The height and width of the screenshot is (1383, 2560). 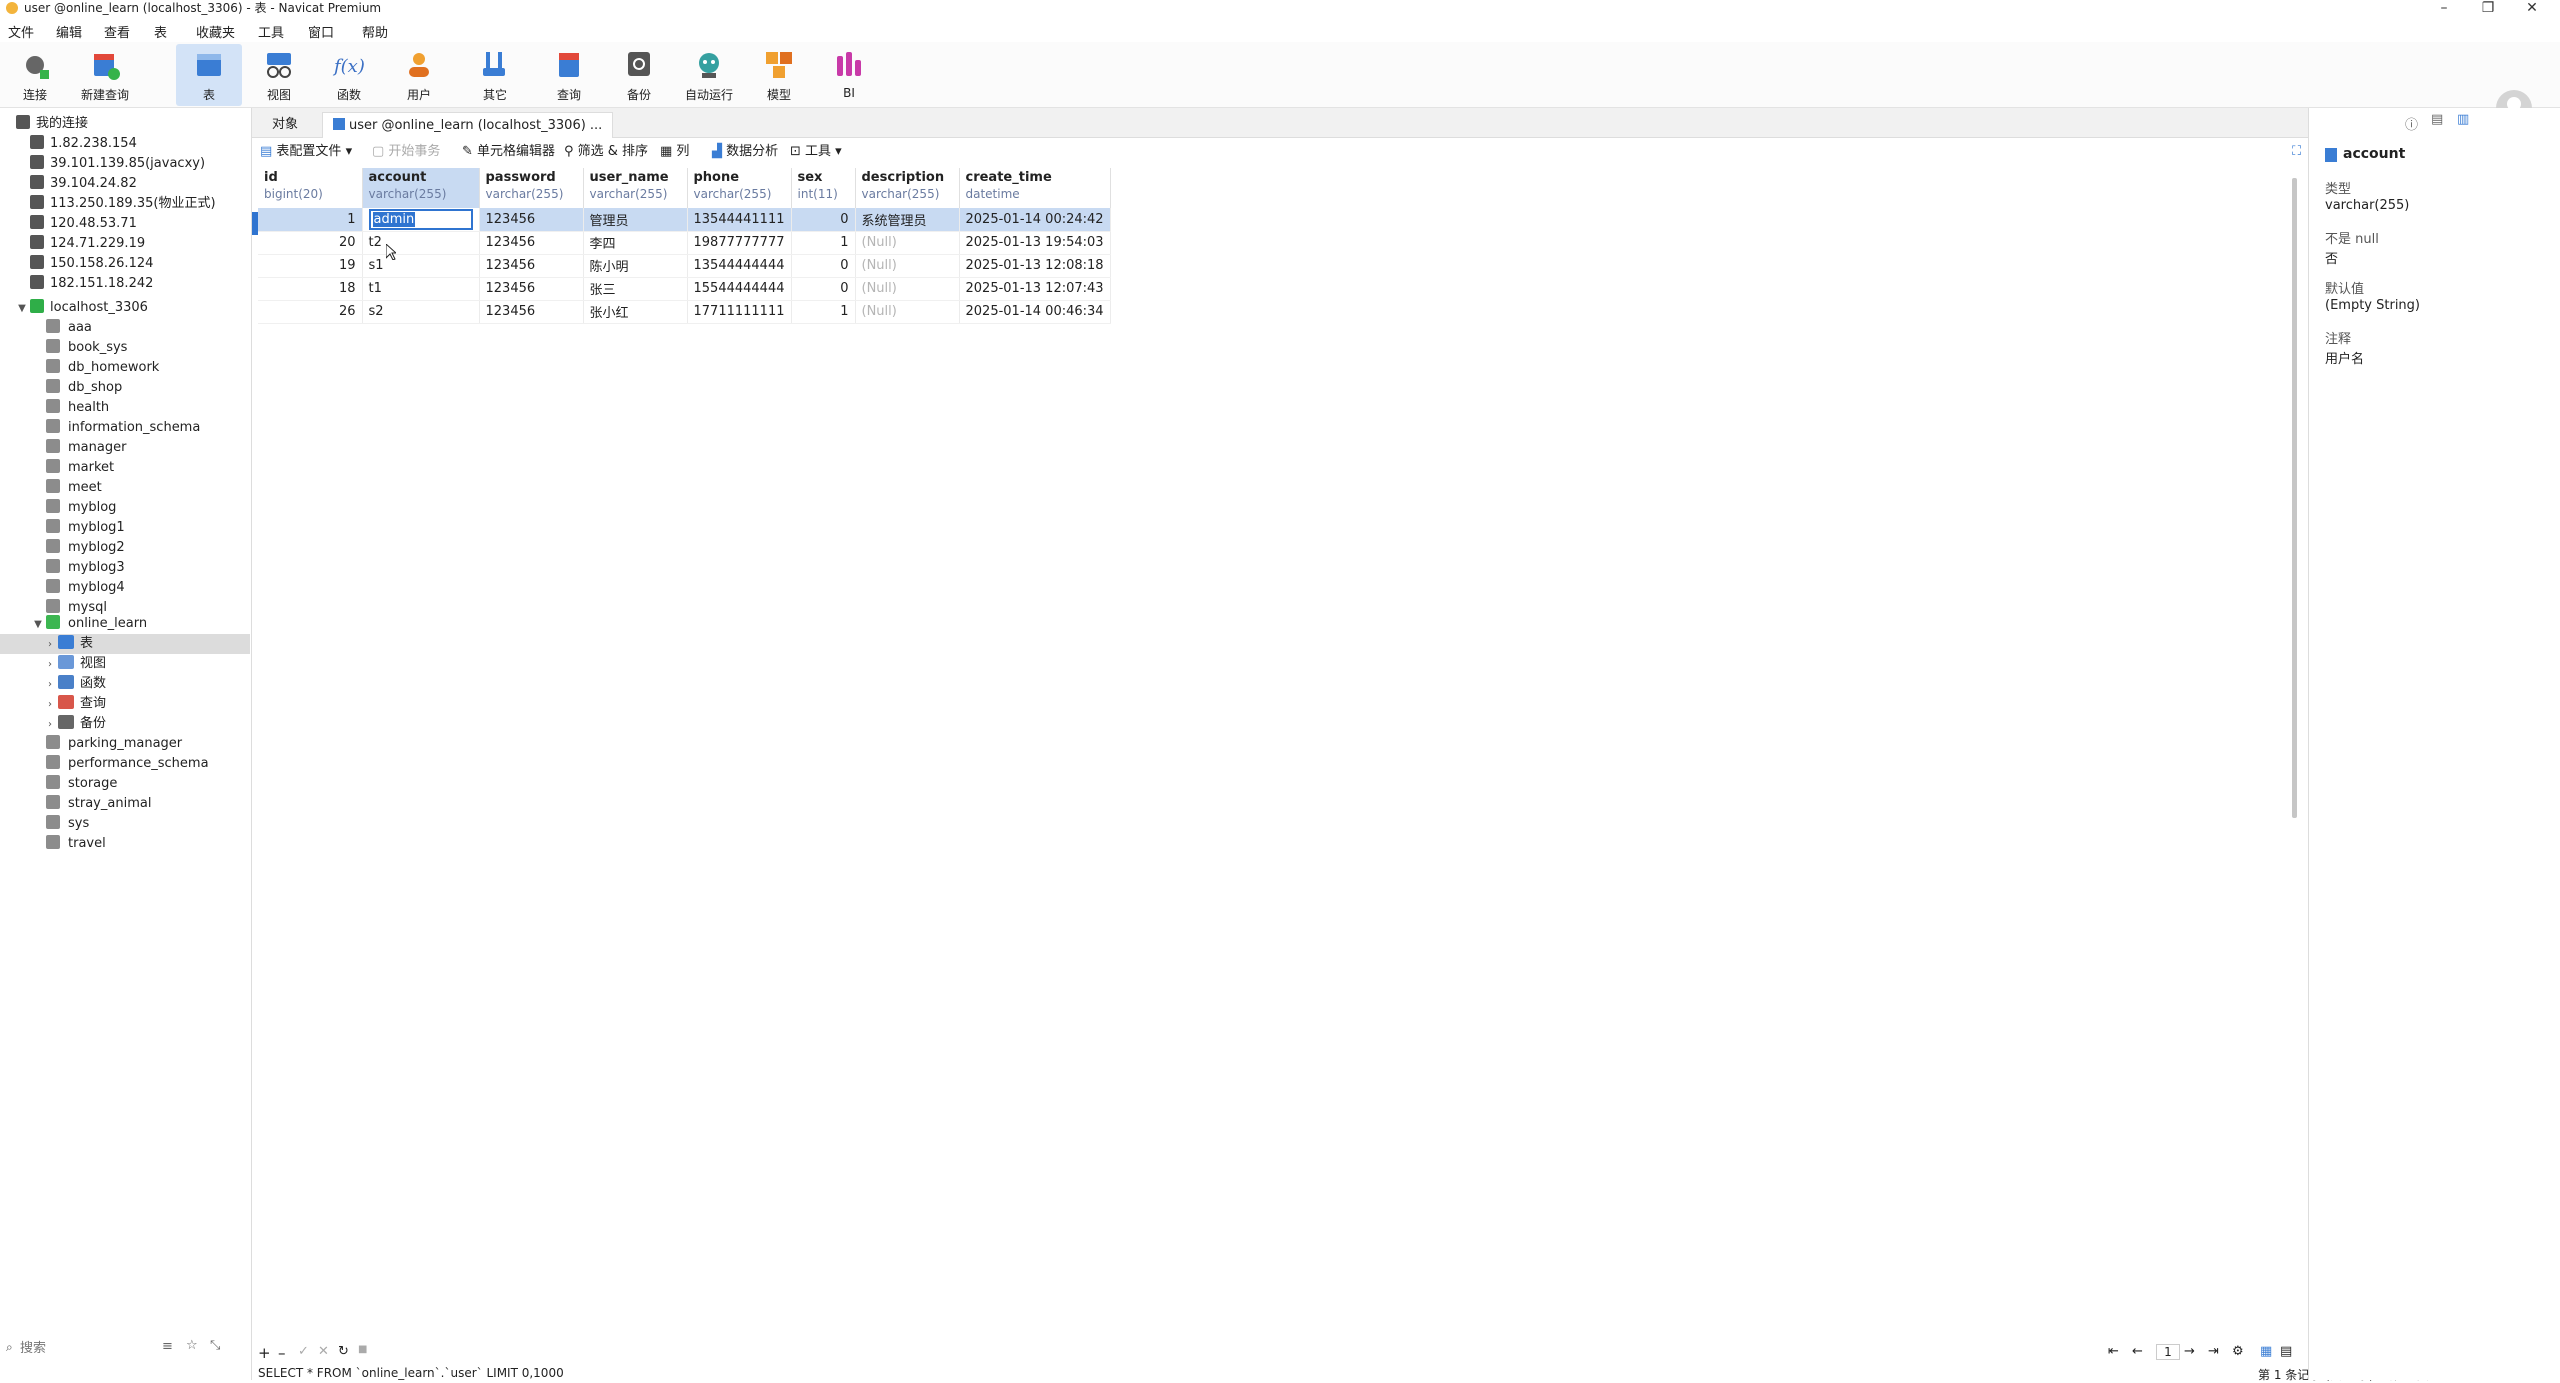 I want to click on table-cell-account: s2, so click(x=421, y=312).